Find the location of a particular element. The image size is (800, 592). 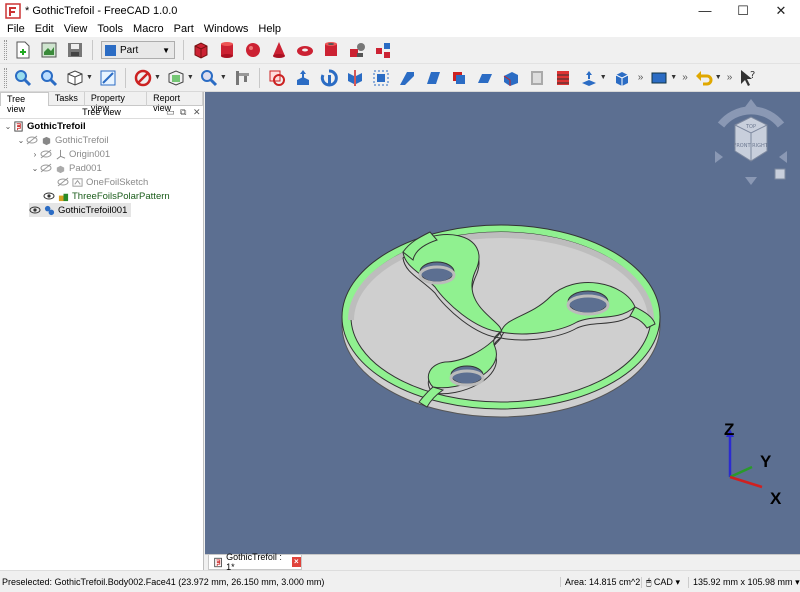

navcube-front-label: FRONT is located at coordinates (742, 146).